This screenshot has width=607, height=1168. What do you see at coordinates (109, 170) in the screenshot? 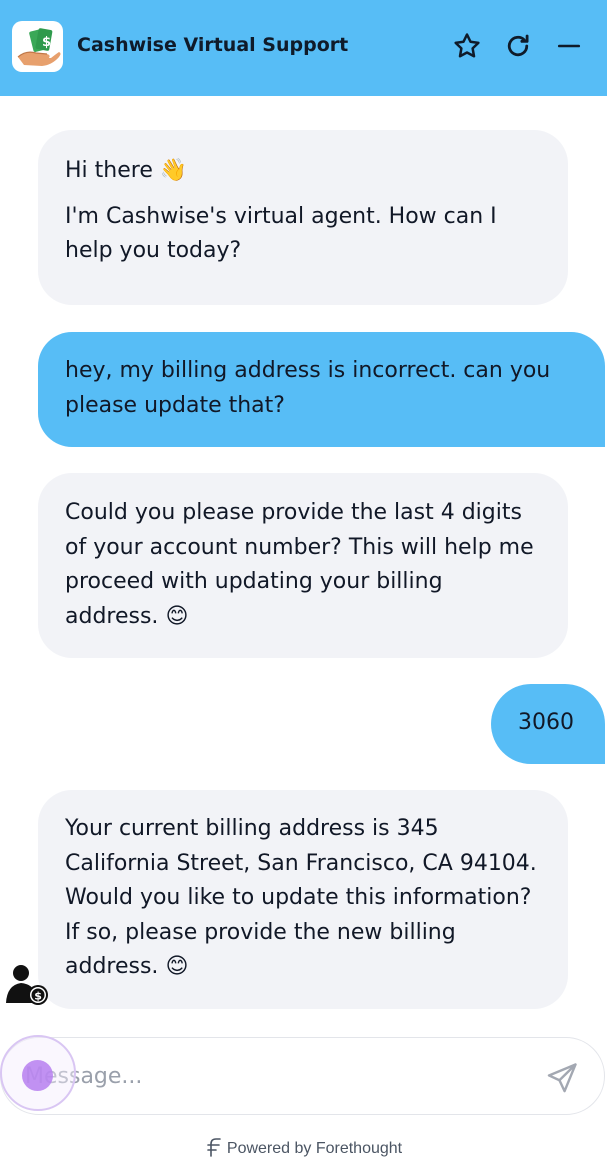
I see `message-text: Hi there` at bounding box center [109, 170].